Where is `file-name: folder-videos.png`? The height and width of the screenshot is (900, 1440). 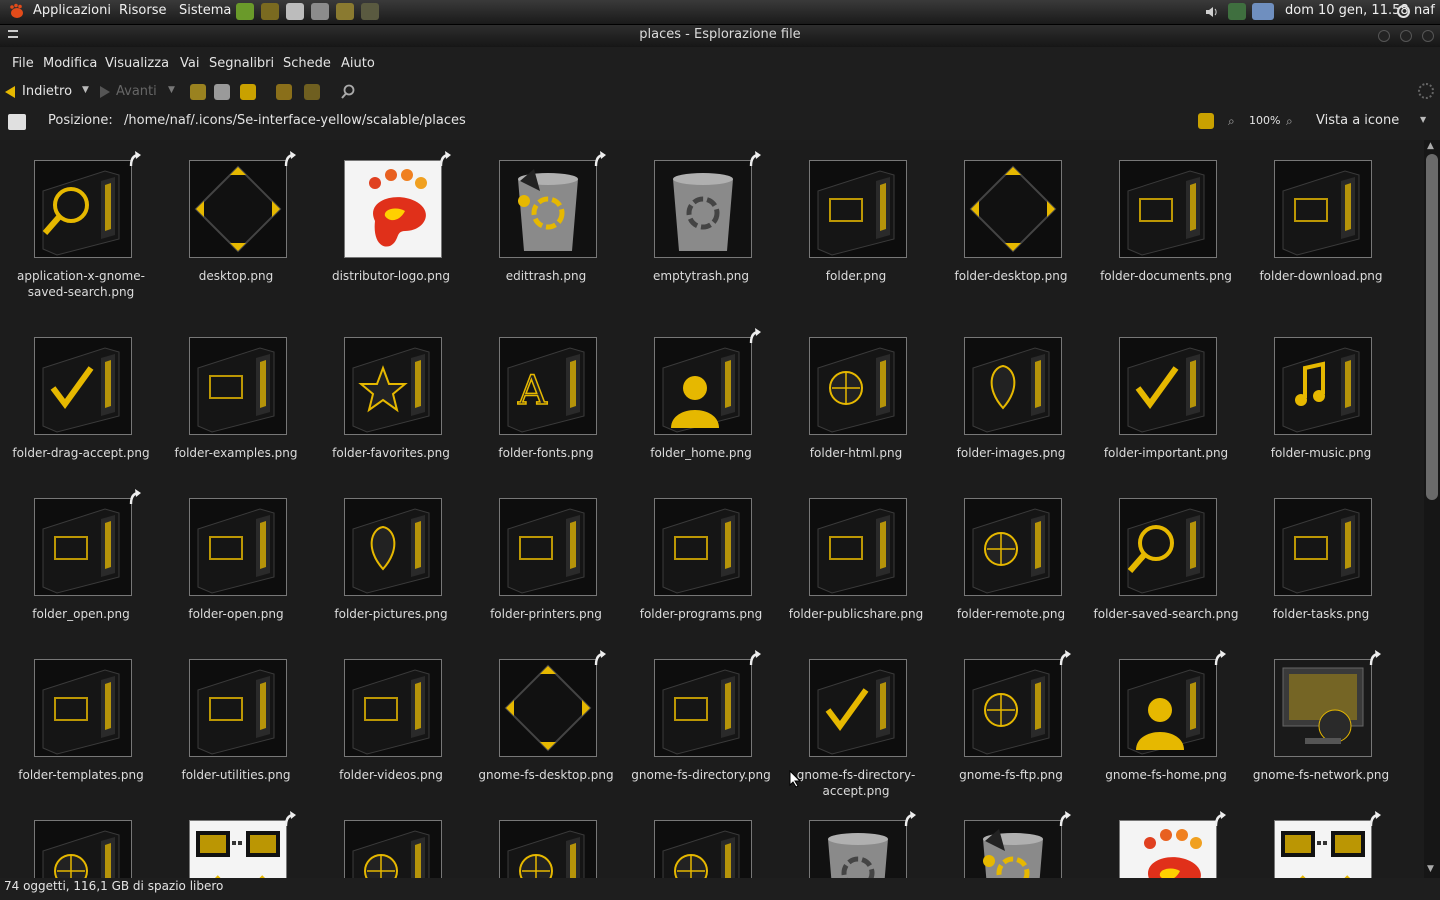
file-name: folder-videos.png is located at coordinates (391, 775).